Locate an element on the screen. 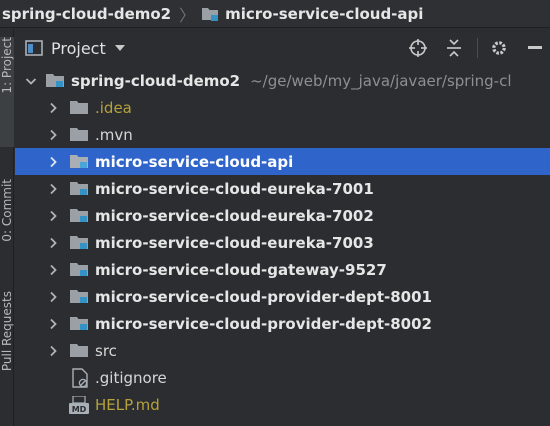 The width and height of the screenshot is (550, 426). ignore-file-icon is located at coordinates (80, 377).